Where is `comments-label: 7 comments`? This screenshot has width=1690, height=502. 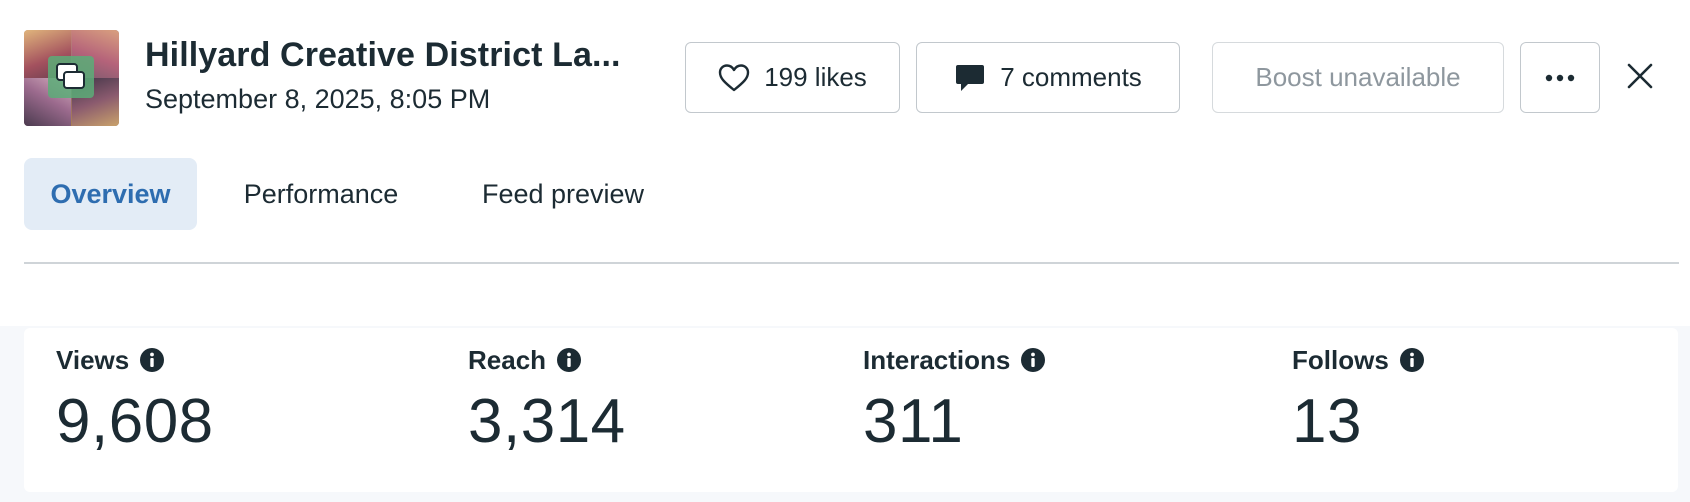
comments-label: 7 comments is located at coordinates (1071, 77).